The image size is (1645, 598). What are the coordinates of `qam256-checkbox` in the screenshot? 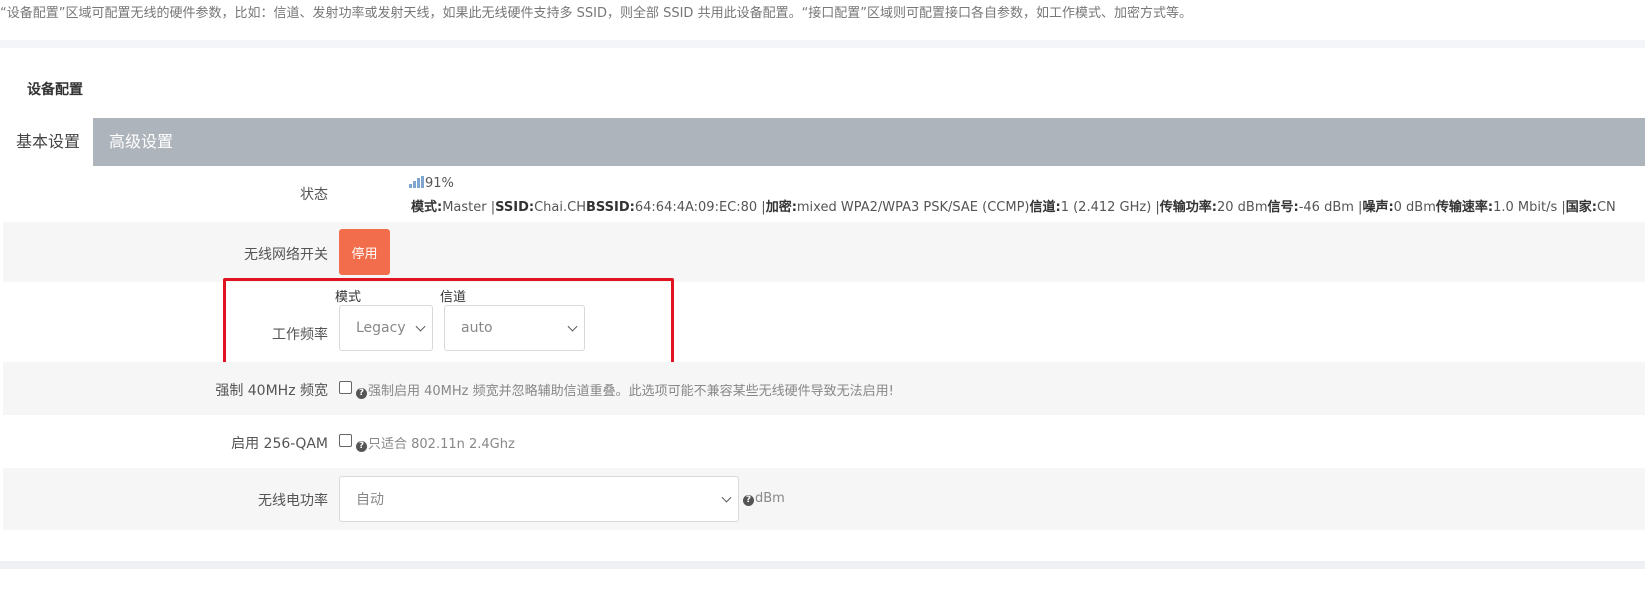 It's located at (345, 440).